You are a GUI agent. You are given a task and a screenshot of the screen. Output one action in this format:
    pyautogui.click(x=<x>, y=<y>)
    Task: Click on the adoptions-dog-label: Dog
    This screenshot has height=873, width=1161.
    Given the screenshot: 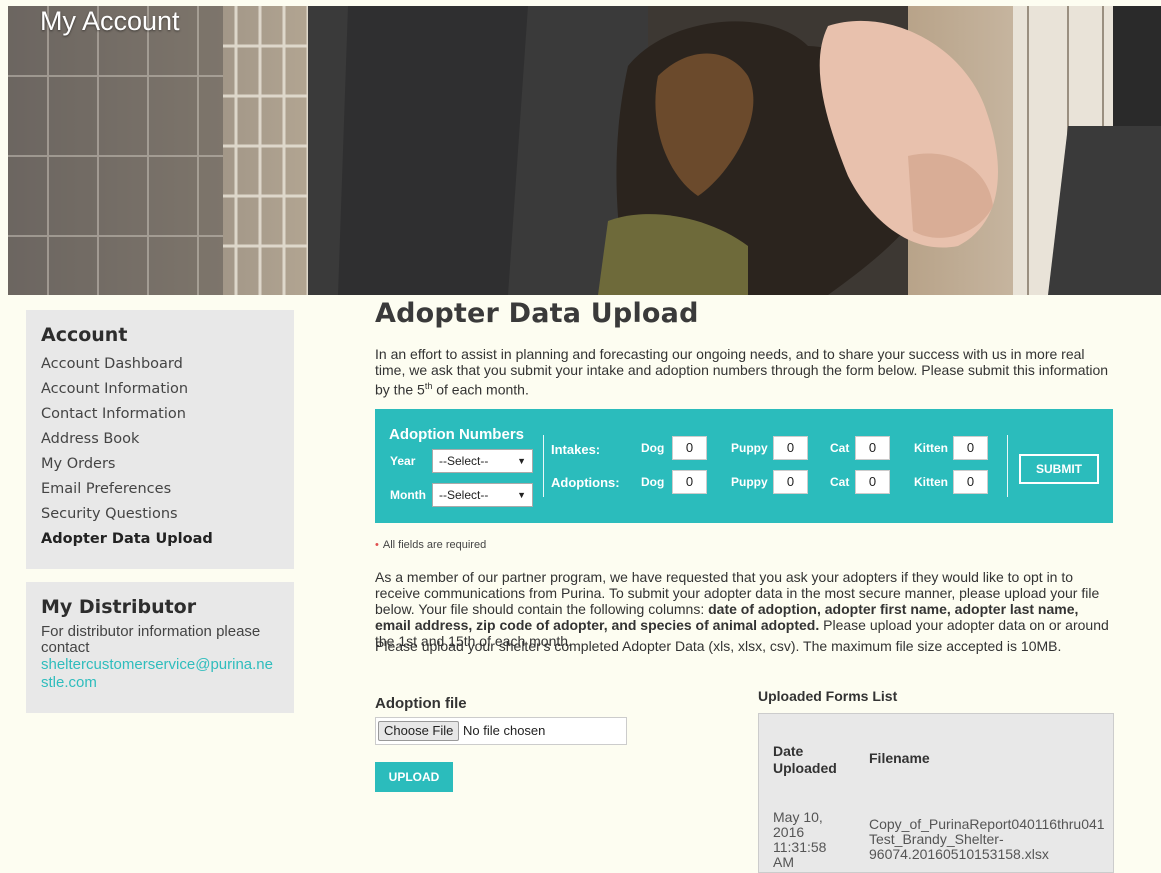 What is the action you would take?
    pyautogui.click(x=653, y=482)
    